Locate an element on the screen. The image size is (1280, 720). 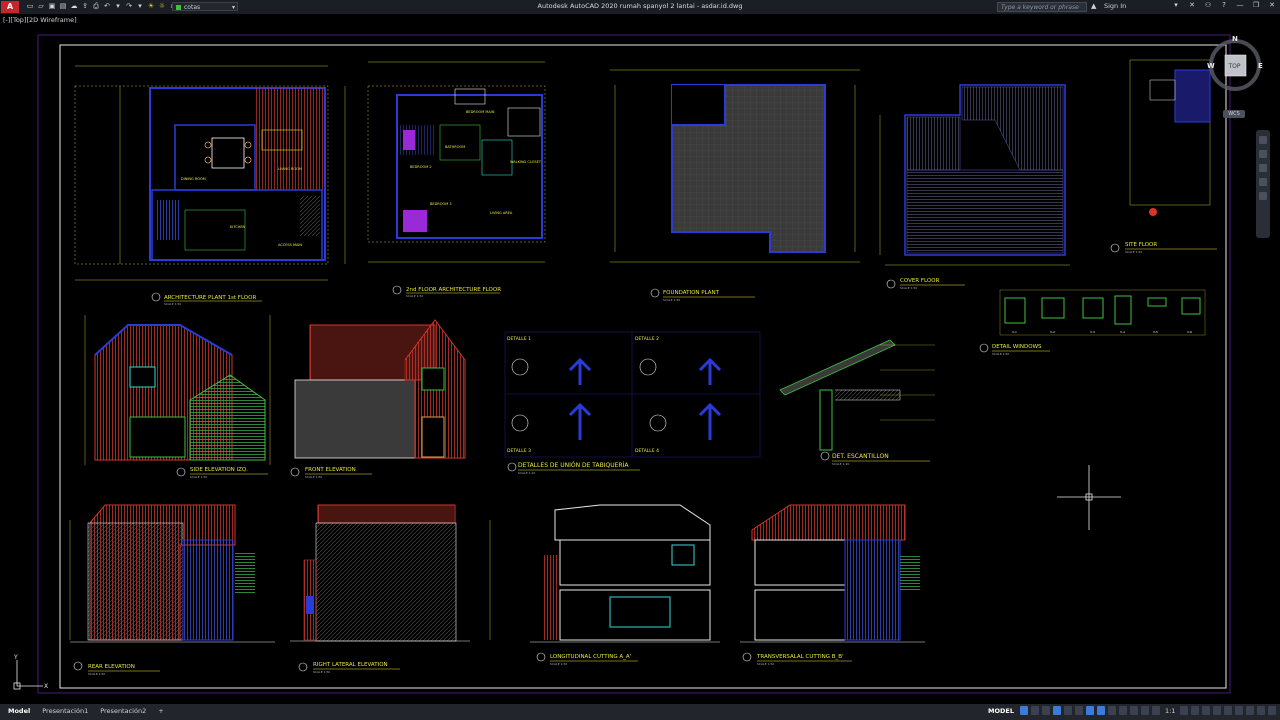
lock-ui-icon is located at coordinates (1228, 710).